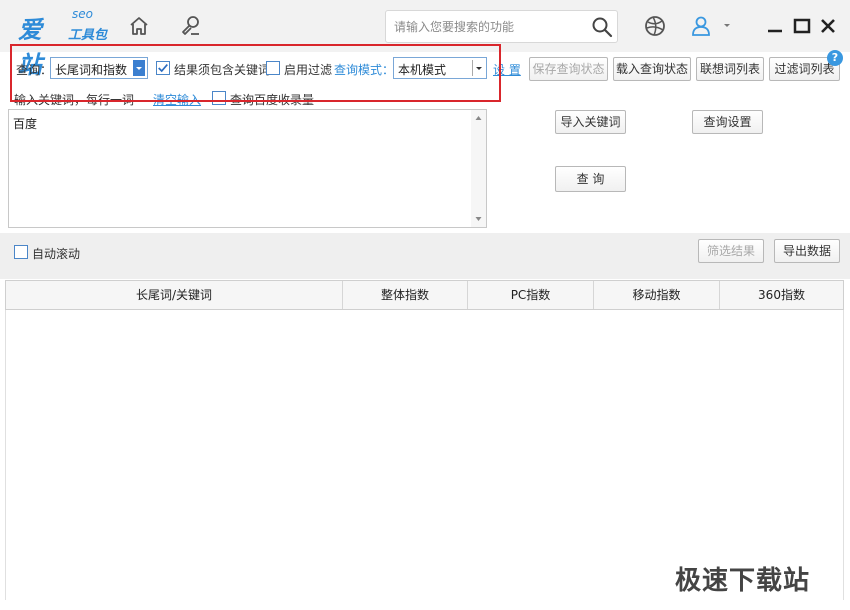 This screenshot has width=850, height=610. I want to click on user-menu-chevron-icon, so click(727, 25).